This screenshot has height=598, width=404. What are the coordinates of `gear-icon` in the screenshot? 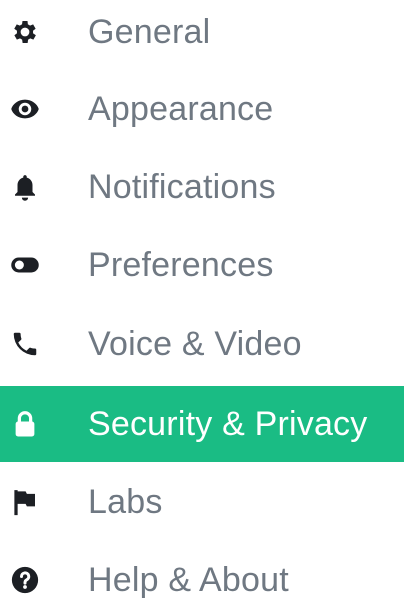 It's located at (25, 32).